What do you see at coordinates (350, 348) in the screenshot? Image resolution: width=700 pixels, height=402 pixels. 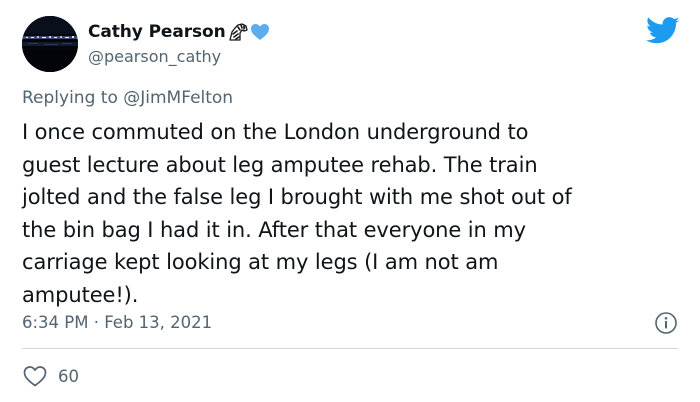 I see `divider` at bounding box center [350, 348].